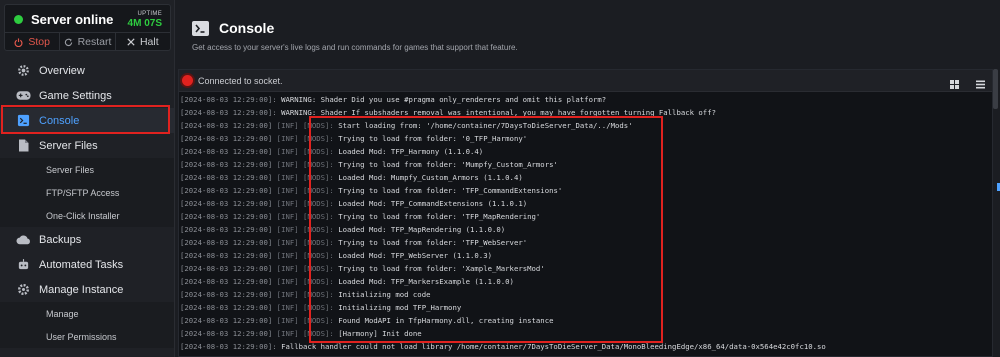  Describe the element at coordinates (23, 240) in the screenshot. I see `cloud-icon` at that location.